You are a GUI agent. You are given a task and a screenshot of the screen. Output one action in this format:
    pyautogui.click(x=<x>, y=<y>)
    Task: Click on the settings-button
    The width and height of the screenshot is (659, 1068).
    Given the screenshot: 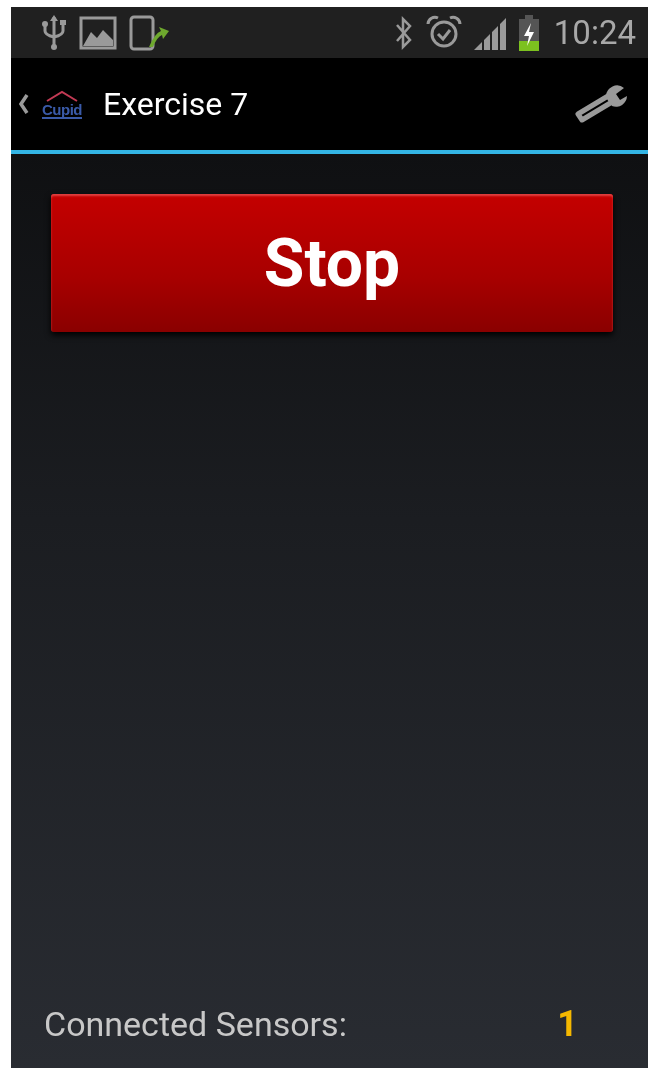 What is the action you would take?
    pyautogui.click(x=600, y=104)
    